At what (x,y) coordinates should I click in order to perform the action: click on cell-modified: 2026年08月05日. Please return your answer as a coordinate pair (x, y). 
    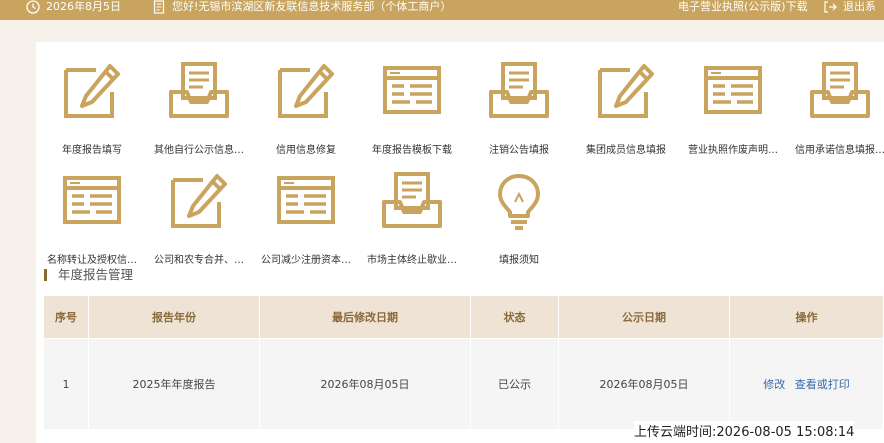
    Looking at the image, I should click on (365, 383).